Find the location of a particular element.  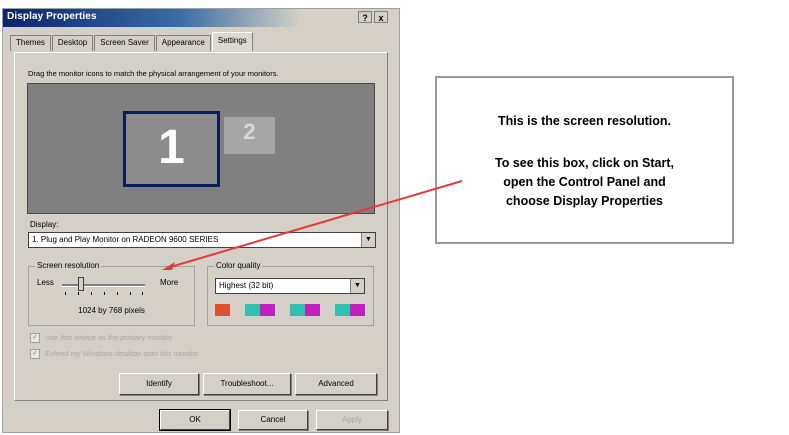

checkbox-row-primary: ✓ Use this device as the primary monitor is located at coordinates (101, 338).